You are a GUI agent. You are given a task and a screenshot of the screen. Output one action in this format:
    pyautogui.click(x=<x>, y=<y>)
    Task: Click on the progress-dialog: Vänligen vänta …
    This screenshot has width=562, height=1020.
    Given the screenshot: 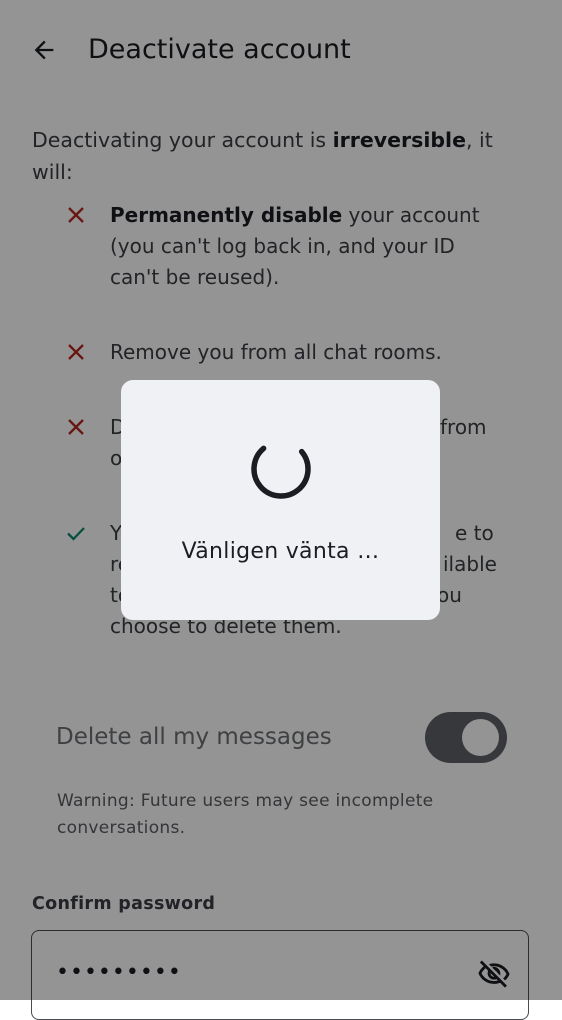 What is the action you would take?
    pyautogui.click(x=280, y=500)
    